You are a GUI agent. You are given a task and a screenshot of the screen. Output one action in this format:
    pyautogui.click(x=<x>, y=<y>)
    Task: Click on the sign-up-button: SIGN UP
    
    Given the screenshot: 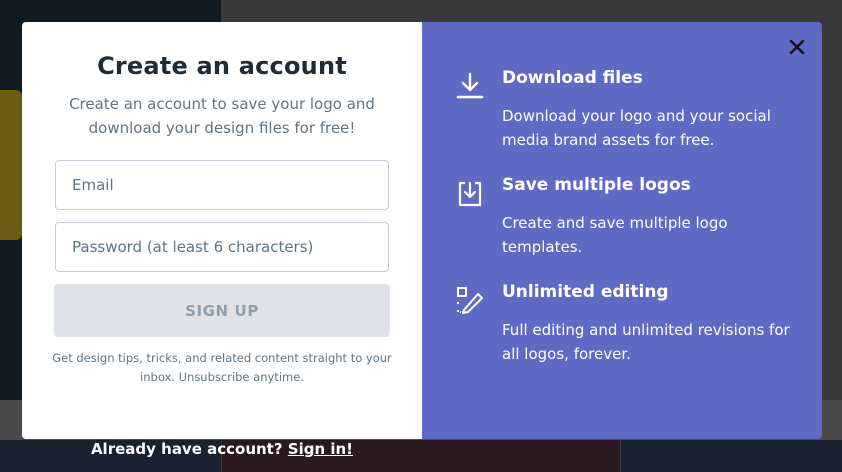 What is the action you would take?
    pyautogui.click(x=222, y=310)
    